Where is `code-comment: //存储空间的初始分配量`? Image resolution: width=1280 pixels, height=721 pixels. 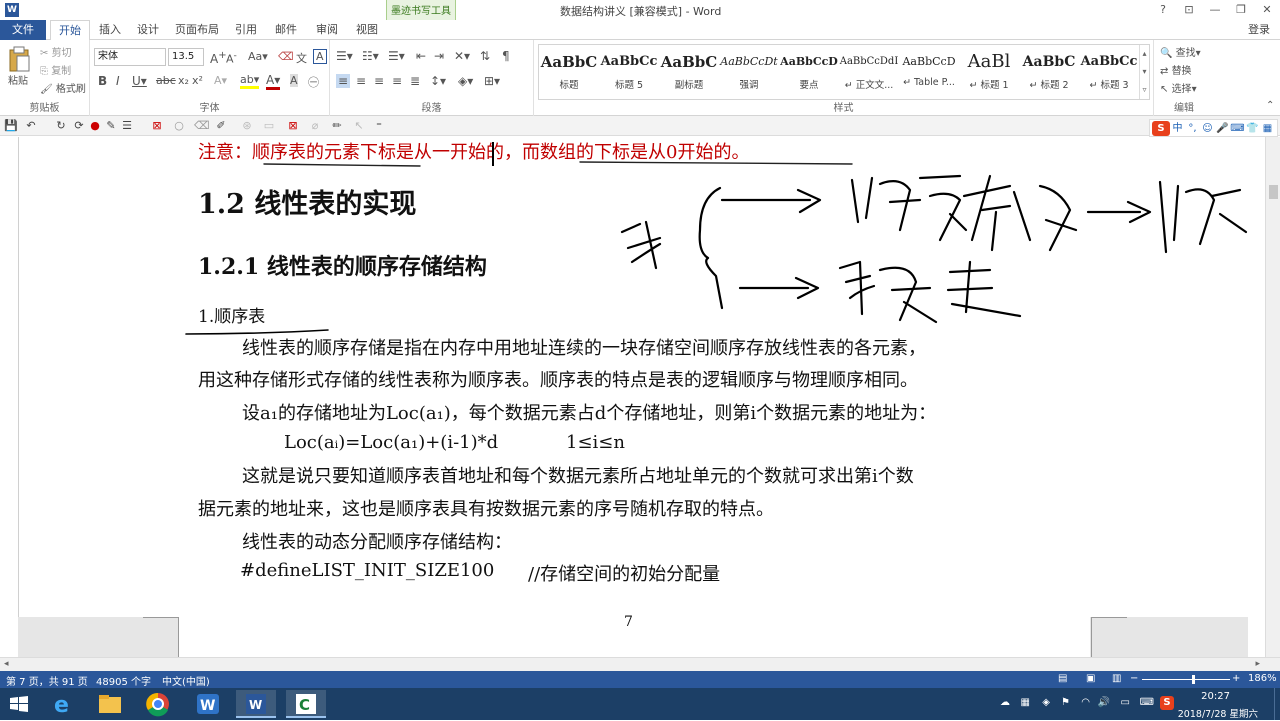 code-comment: //存储空间的初始分配量 is located at coordinates (624, 573).